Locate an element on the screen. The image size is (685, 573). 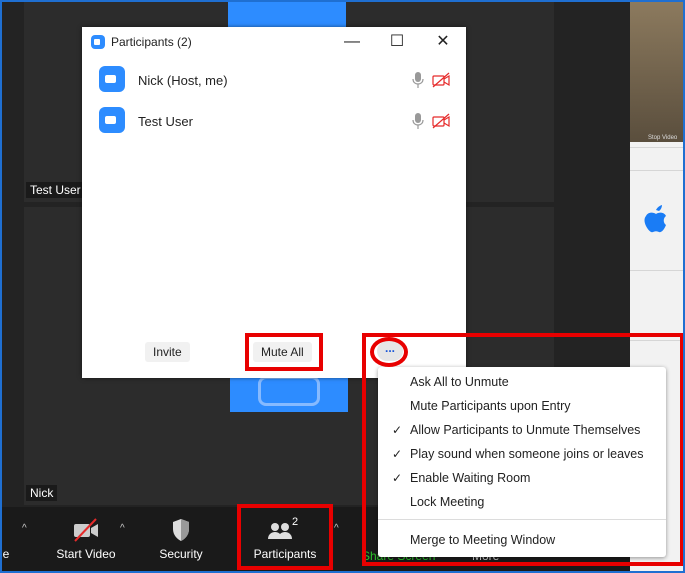
name-tag-nick: Nick is located at coordinates (42, 493).